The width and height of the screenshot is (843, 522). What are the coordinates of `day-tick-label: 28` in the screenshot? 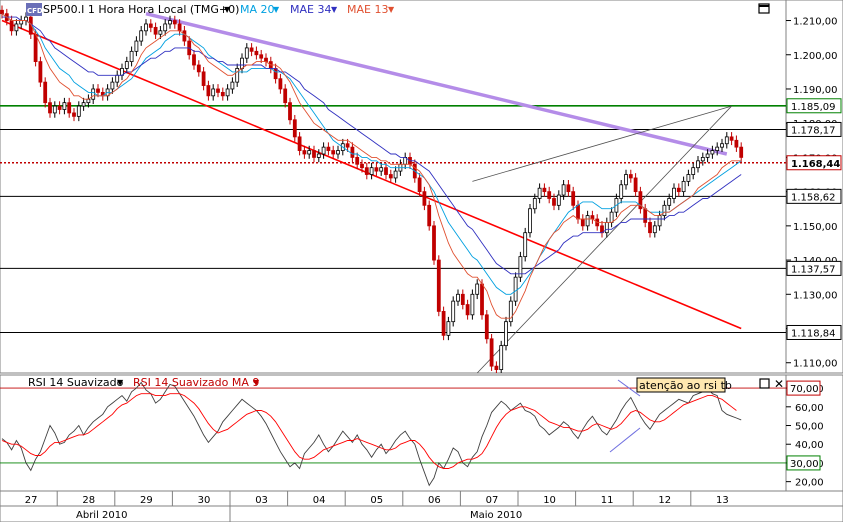 It's located at (88, 500).